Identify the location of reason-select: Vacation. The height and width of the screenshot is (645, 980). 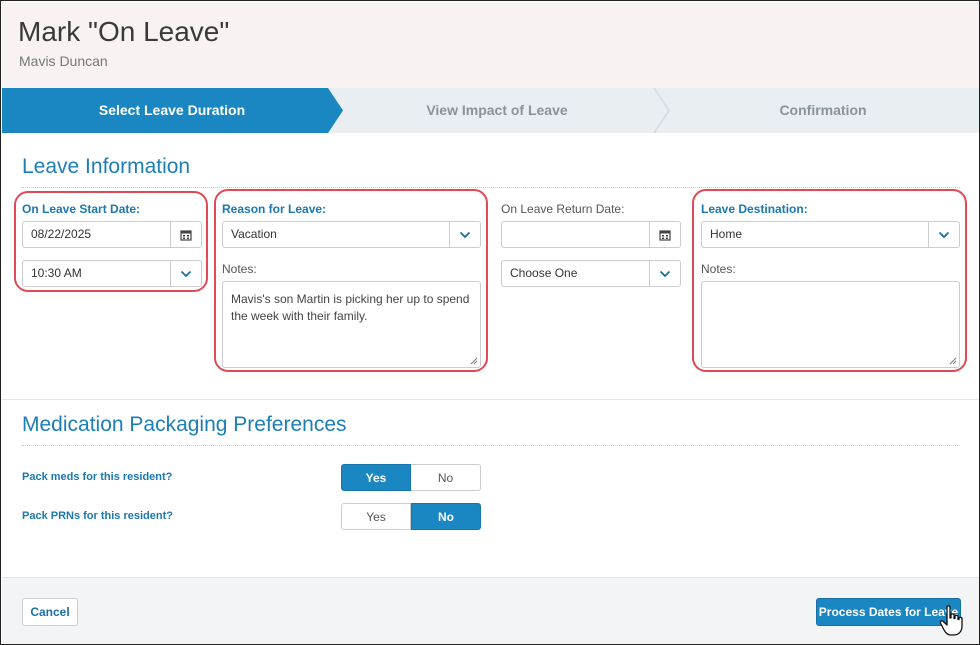
(351, 234).